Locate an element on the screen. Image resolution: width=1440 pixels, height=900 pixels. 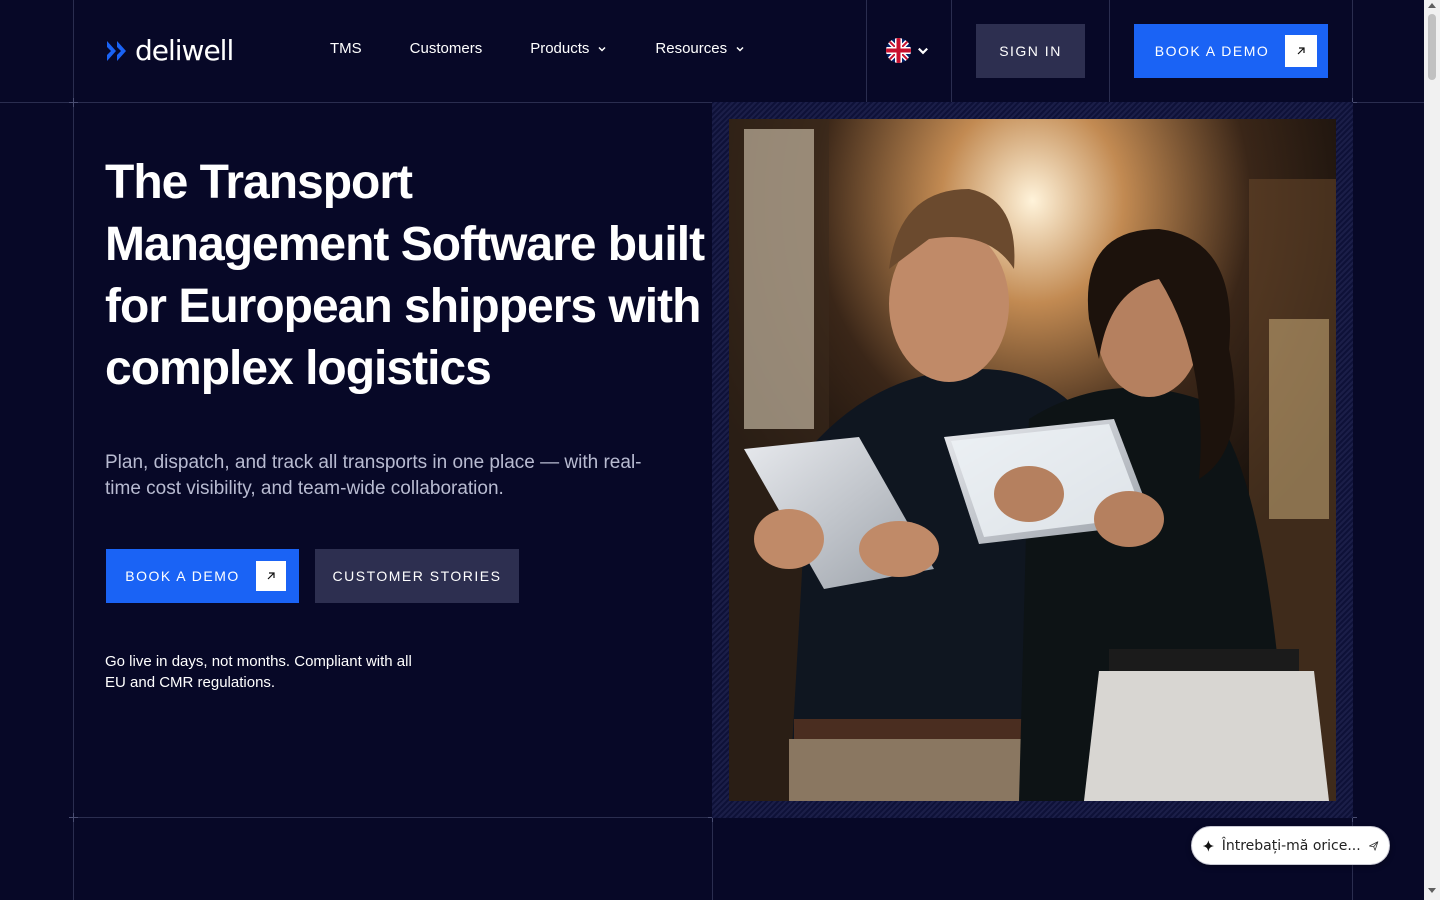
sparkle-icon is located at coordinates (1208, 845).